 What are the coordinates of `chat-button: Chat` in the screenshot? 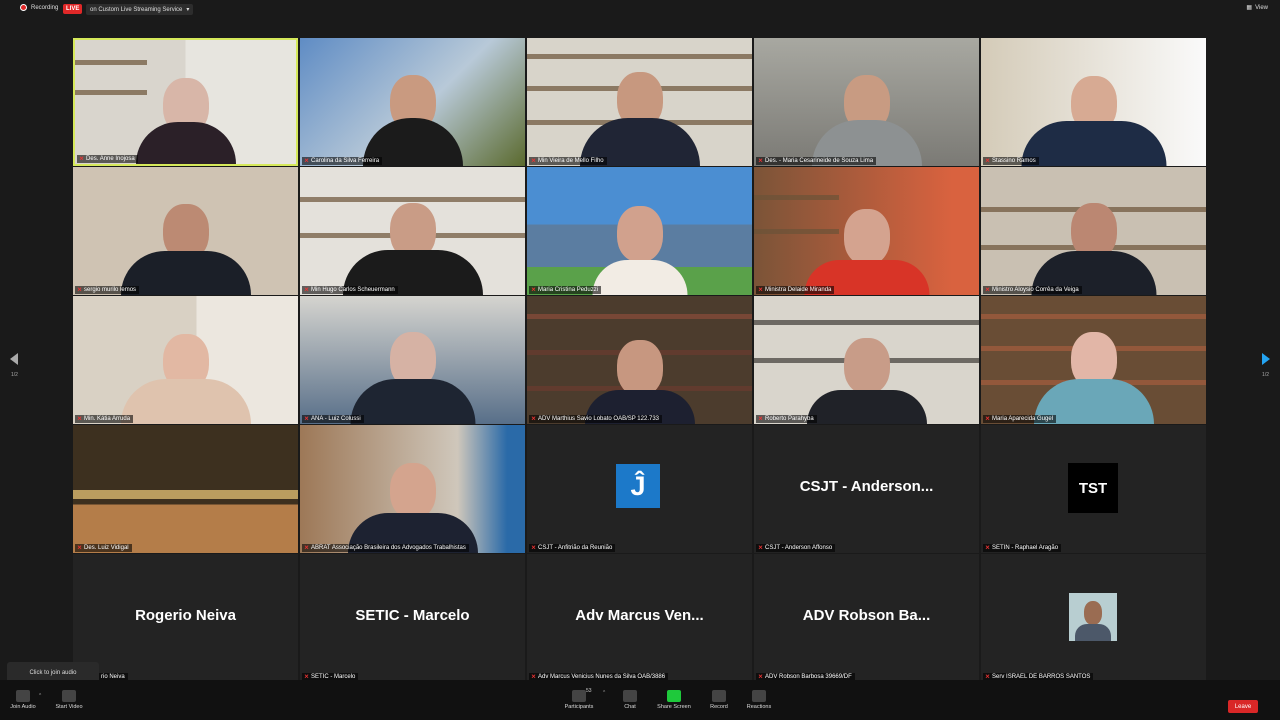 It's located at (630, 700).